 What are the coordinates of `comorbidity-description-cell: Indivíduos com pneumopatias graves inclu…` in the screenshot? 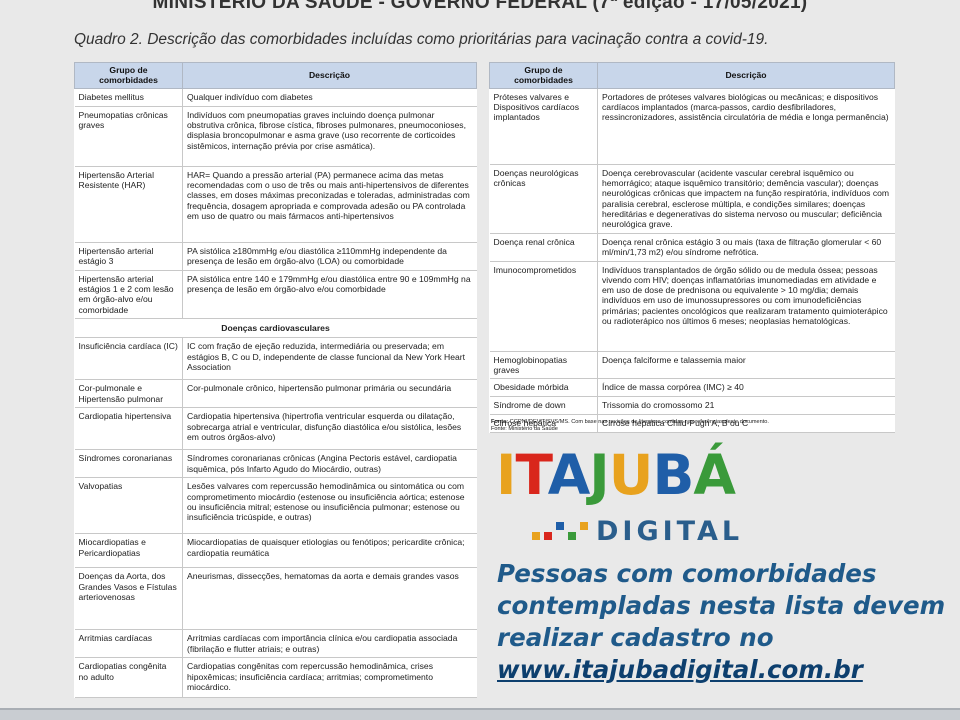 It's located at (329, 136).